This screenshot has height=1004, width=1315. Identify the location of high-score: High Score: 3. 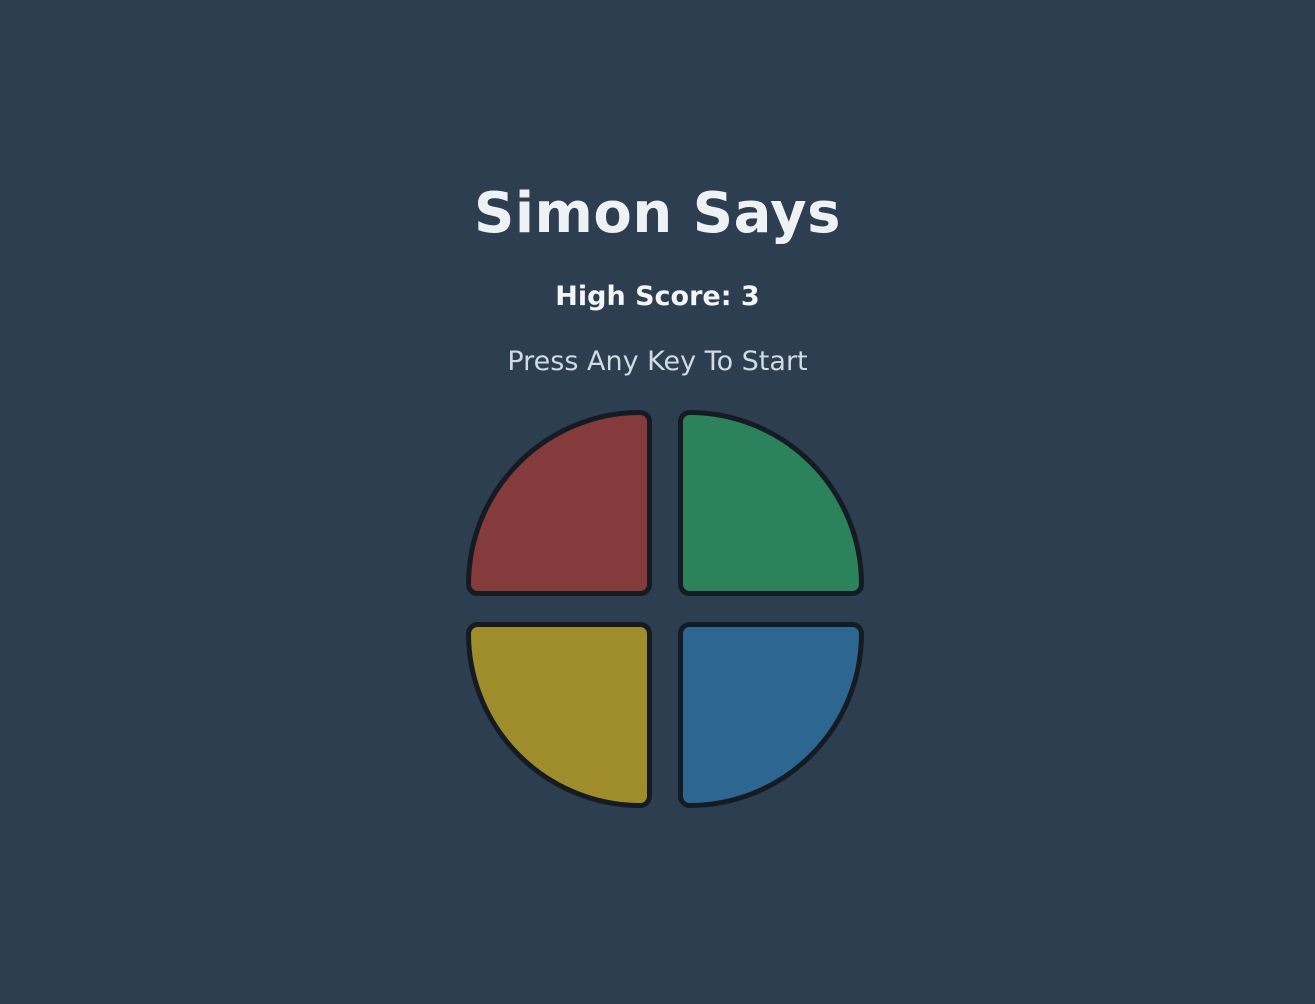
(657, 296).